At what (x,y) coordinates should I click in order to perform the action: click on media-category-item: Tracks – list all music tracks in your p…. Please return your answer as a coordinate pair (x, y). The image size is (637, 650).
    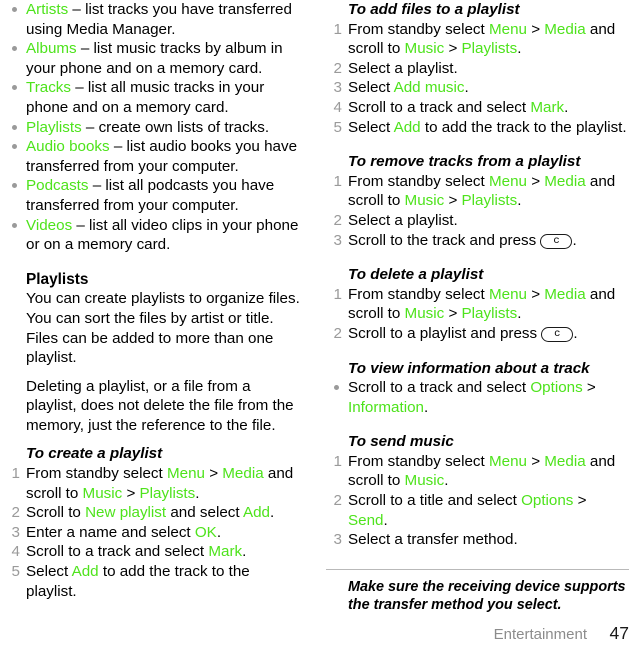
    Looking at the image, I should click on (153, 97).